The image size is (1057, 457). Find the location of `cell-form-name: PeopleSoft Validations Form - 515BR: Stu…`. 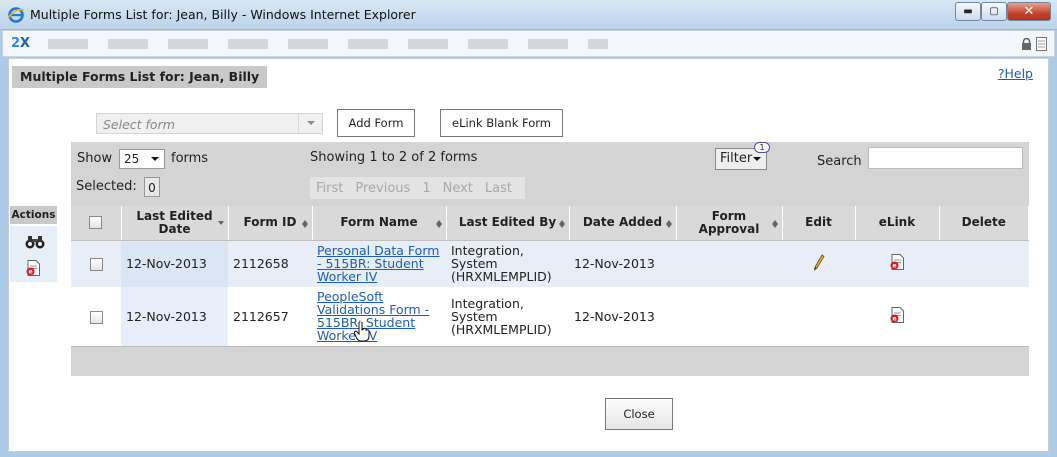

cell-form-name: PeopleSoft Validations Form - 515BR: Stu… is located at coordinates (379, 316).